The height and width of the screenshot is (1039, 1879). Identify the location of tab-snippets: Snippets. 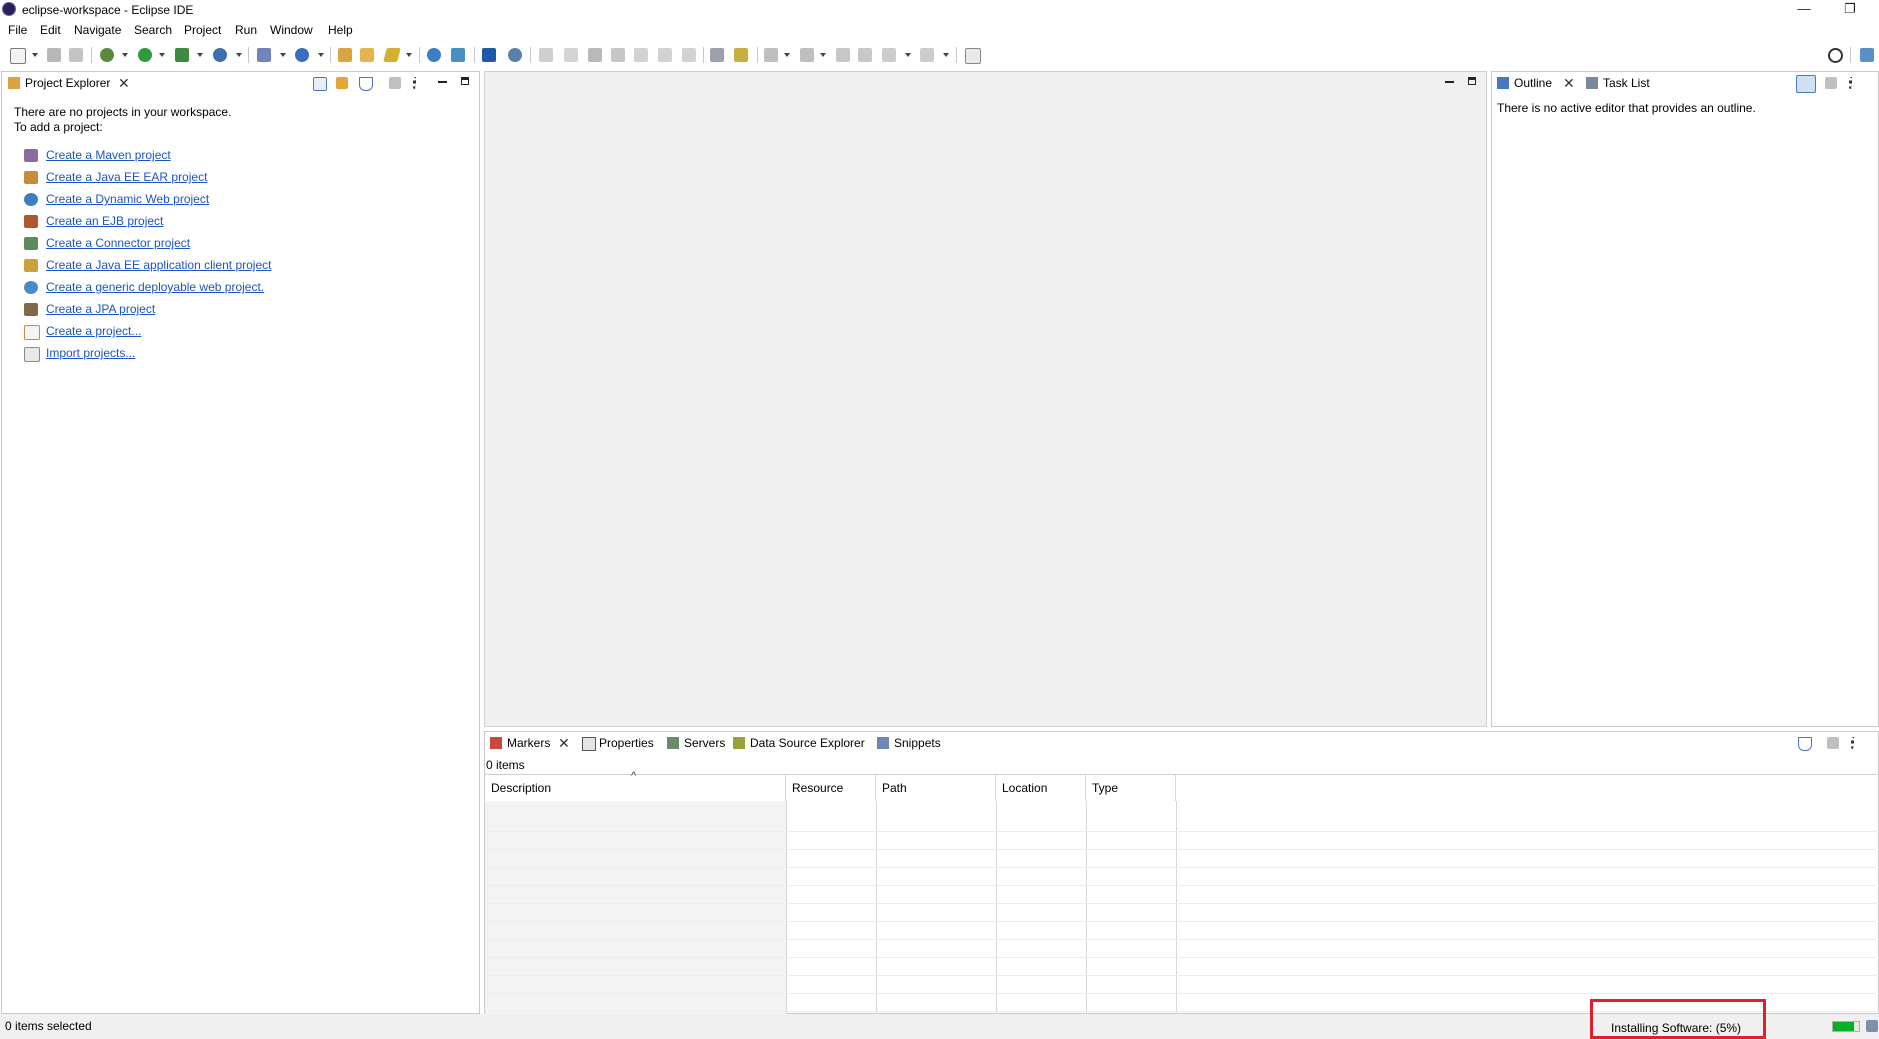
(917, 743).